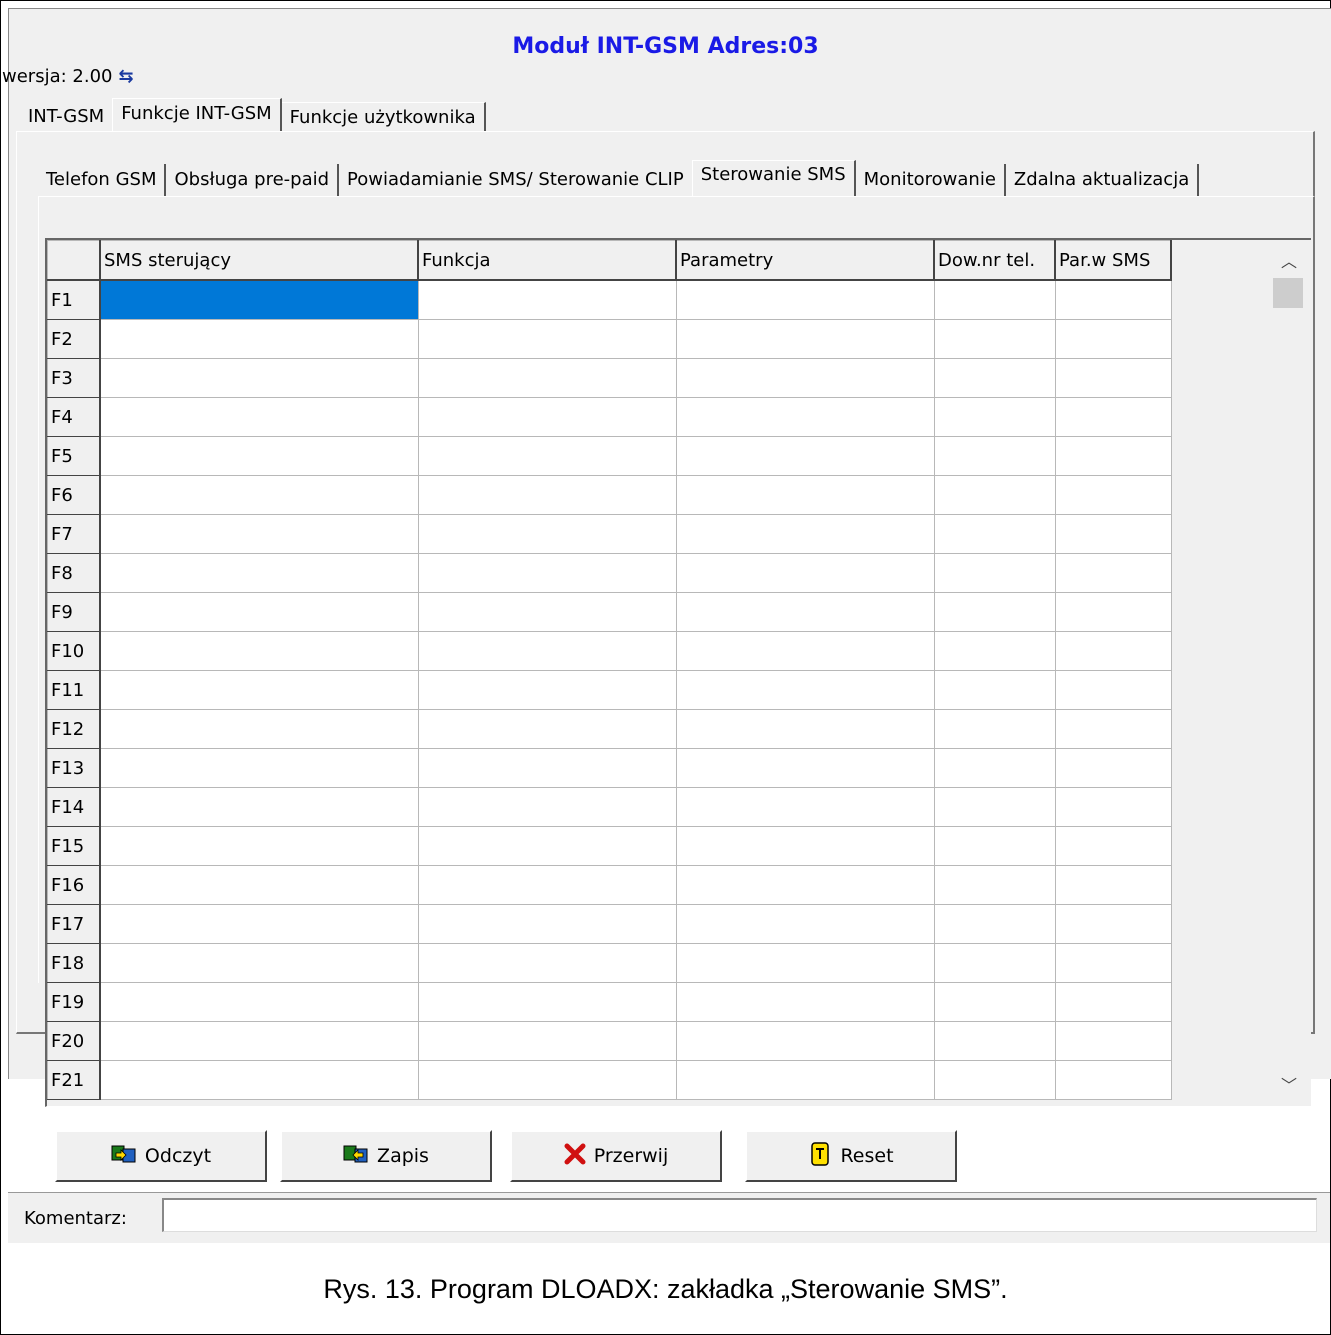 The image size is (1331, 1335). I want to click on tab-zdalna-aktualizacja: Zdalna aktualizacja, so click(1103, 180).